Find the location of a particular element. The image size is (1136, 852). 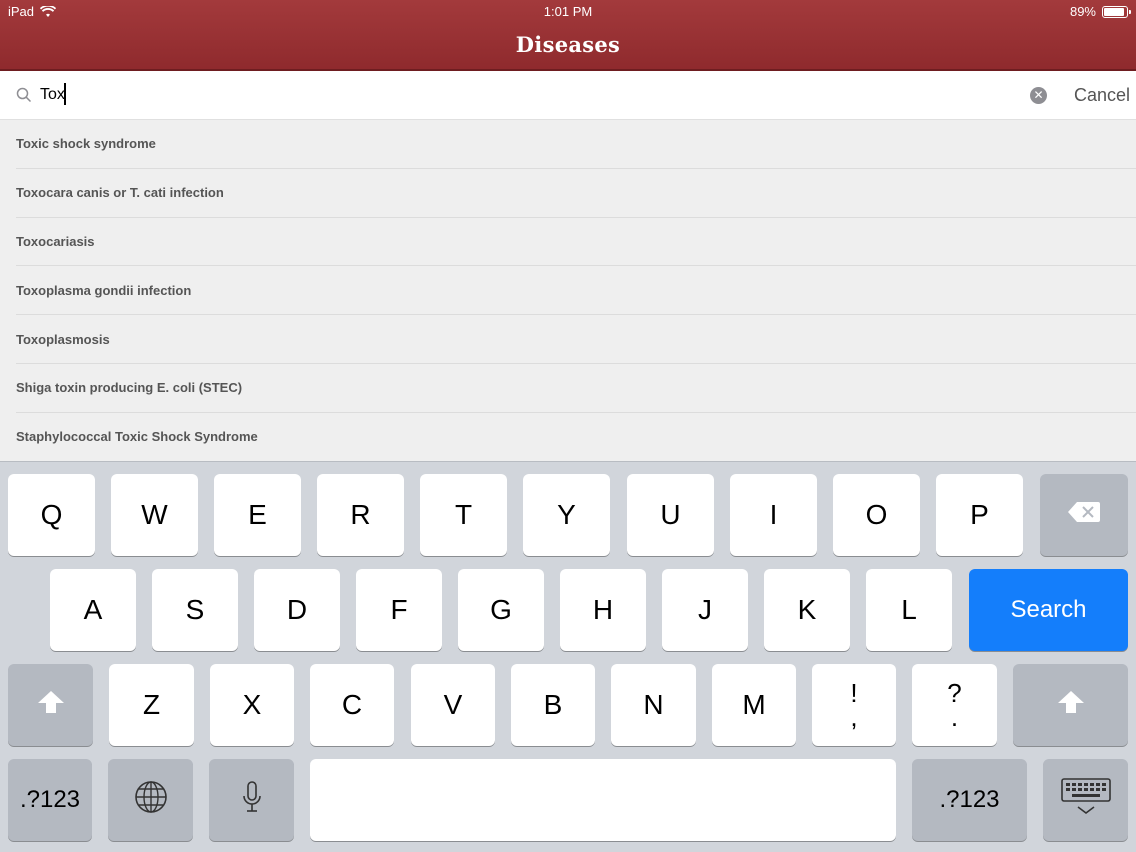

key-c: C is located at coordinates (352, 705).